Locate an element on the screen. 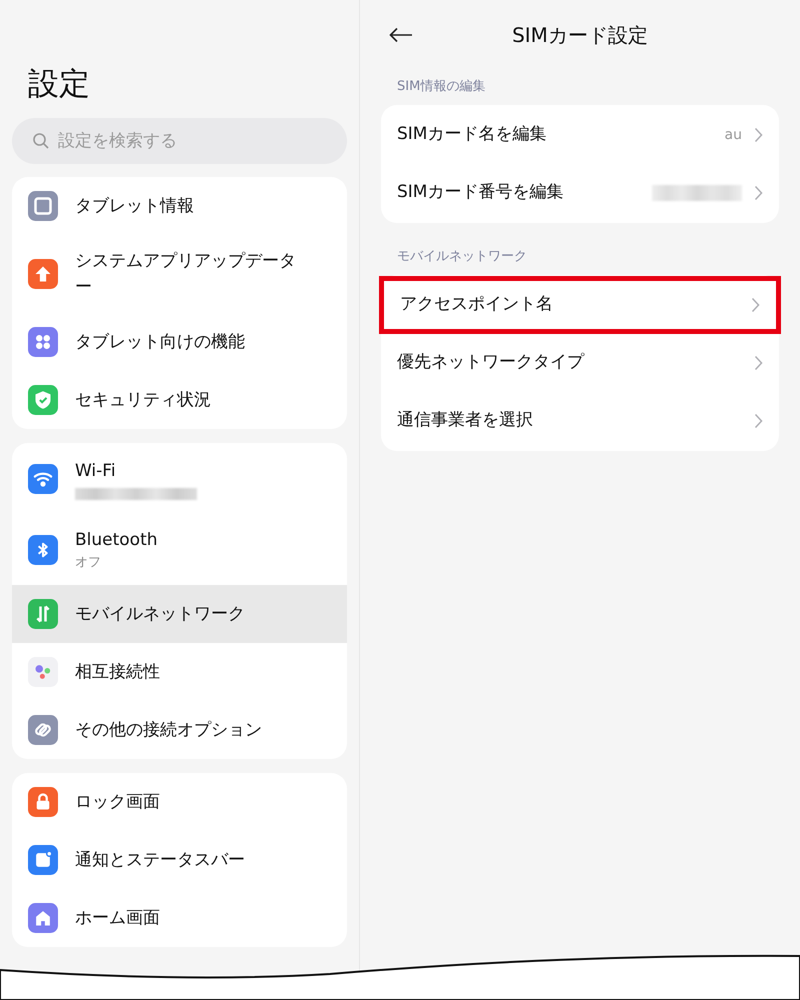 The height and width of the screenshot is (1000, 800). settings-item: ホーム画面 is located at coordinates (179, 918).